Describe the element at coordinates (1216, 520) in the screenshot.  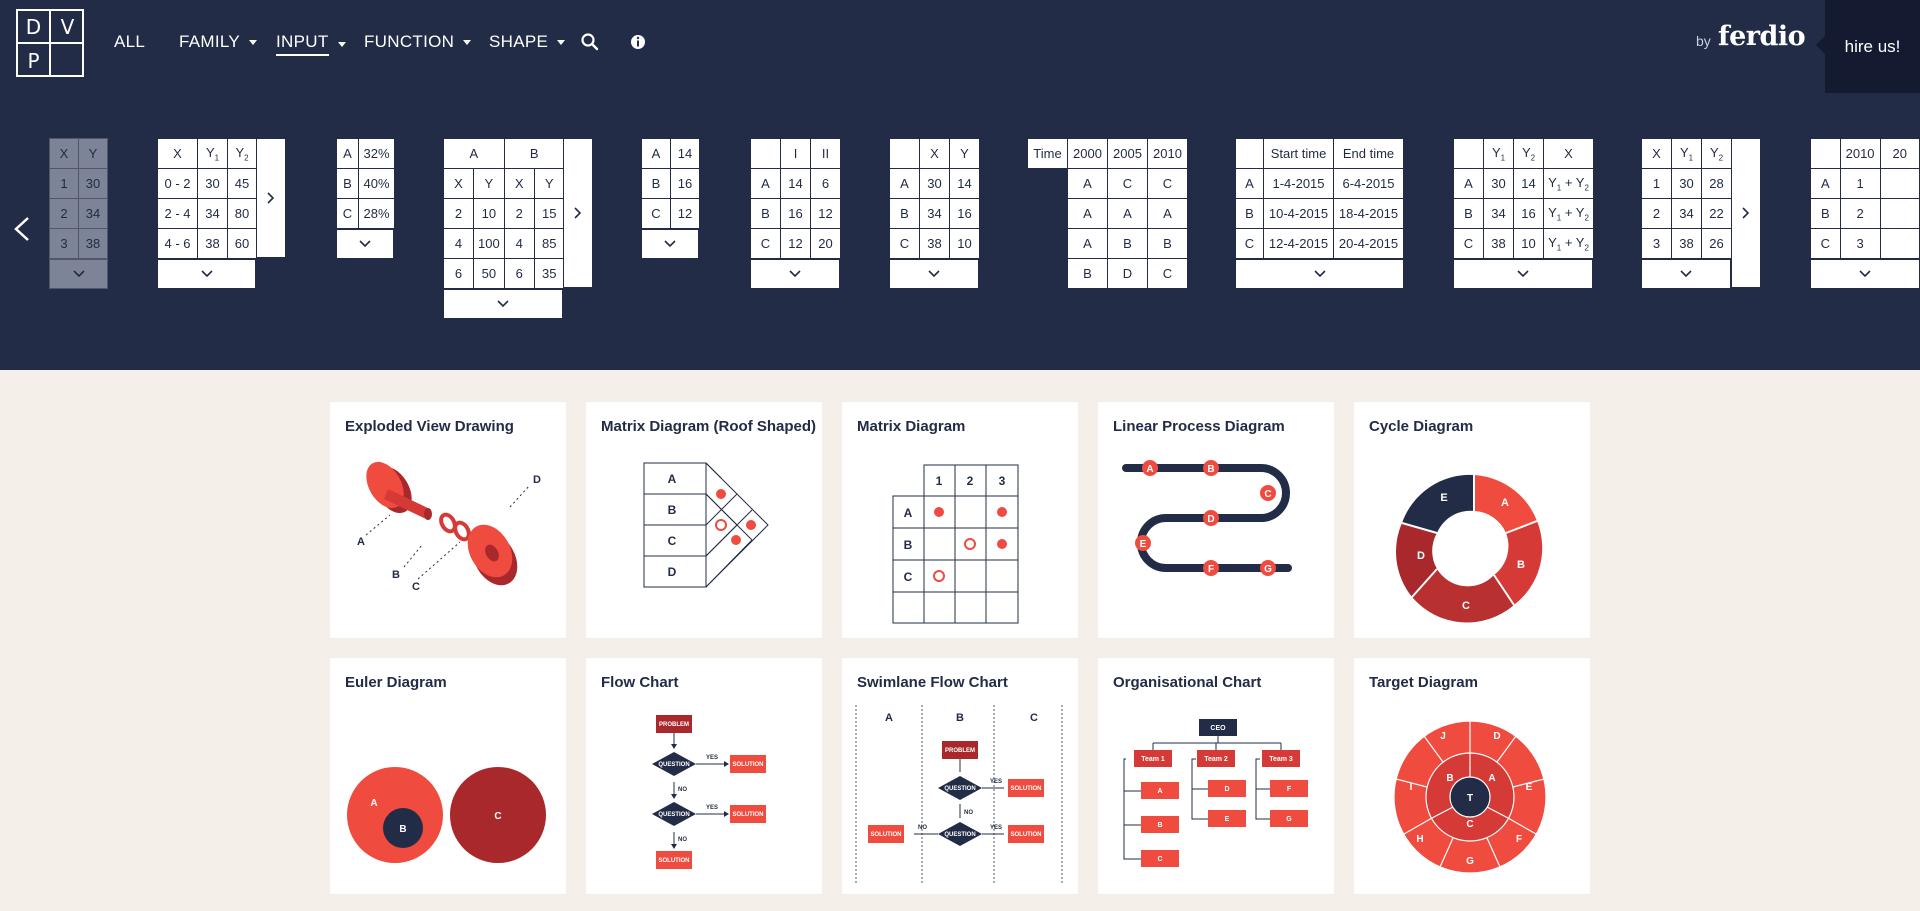
I see `card-linear-process-diagram: Linear Process Diagram A B C D E F G` at that location.